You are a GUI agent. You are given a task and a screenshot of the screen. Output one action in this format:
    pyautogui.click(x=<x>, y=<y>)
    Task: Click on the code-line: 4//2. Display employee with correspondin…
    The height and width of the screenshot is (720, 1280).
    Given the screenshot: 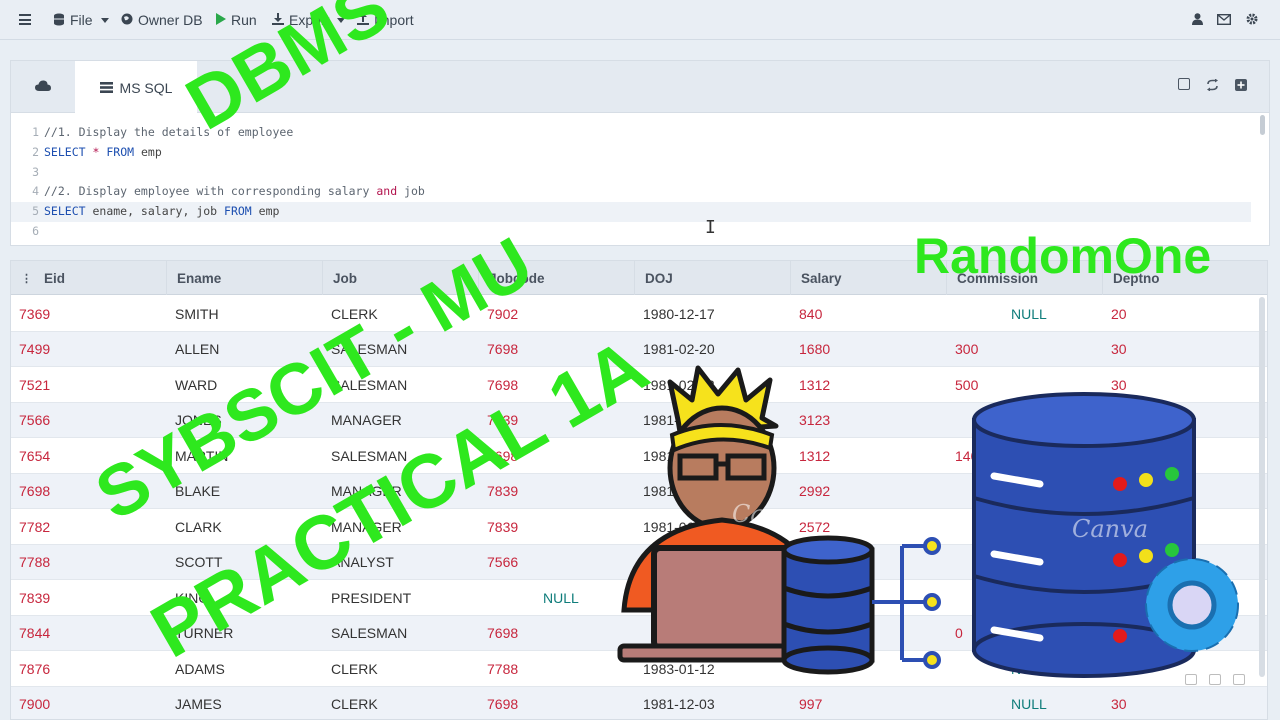 What is the action you would take?
    pyautogui.click(x=228, y=191)
    